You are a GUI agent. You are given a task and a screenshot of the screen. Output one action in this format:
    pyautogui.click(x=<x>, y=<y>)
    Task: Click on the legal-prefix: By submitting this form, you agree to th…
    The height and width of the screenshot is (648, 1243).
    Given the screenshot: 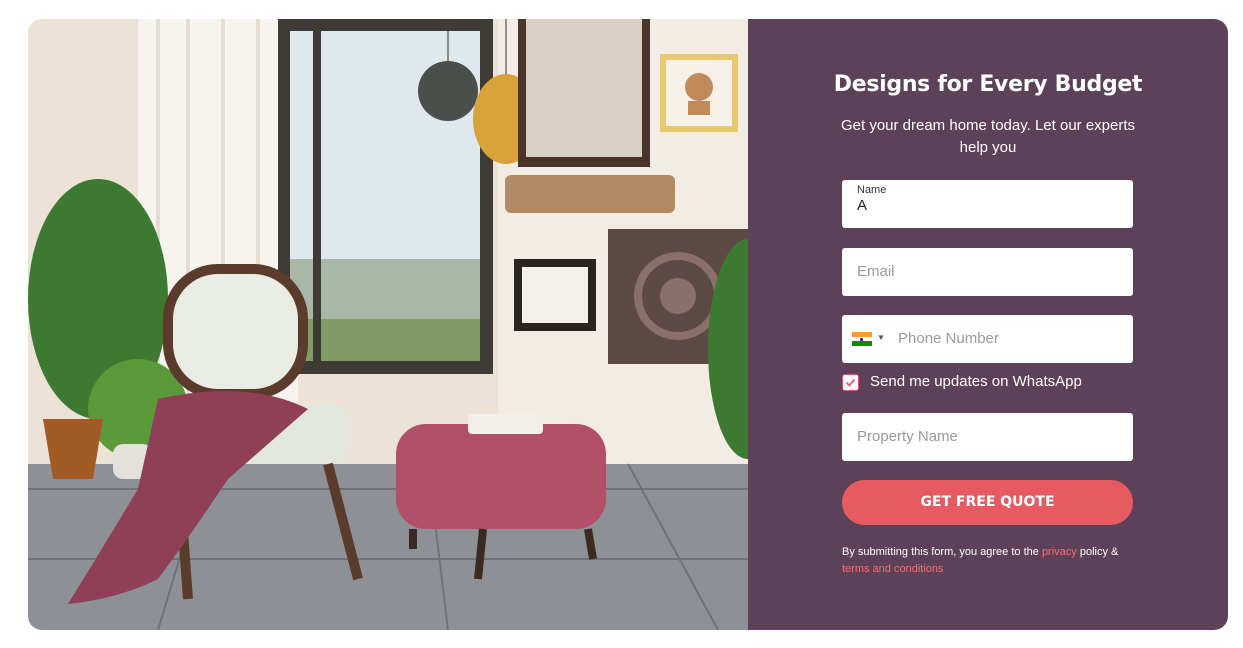 What is the action you would take?
    pyautogui.click(x=942, y=552)
    